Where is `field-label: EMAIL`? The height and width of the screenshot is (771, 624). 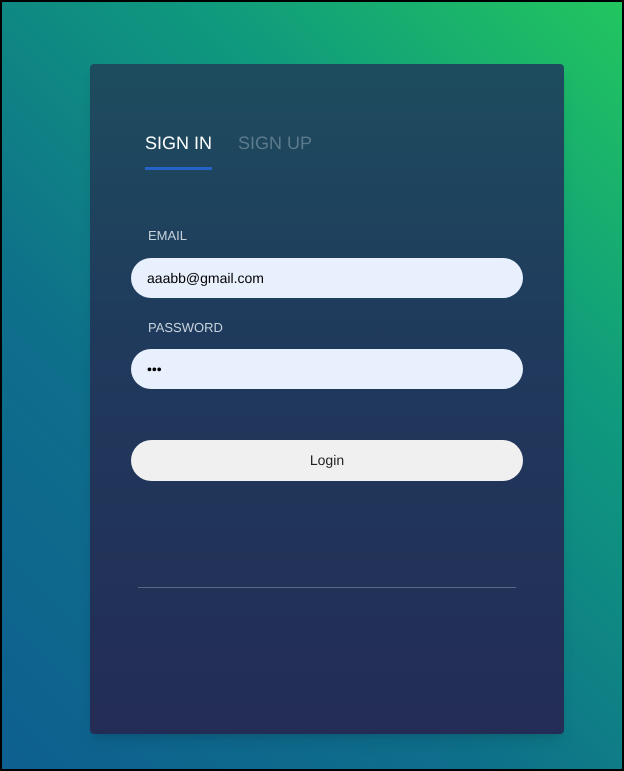
field-label: EMAIL is located at coordinates (168, 236).